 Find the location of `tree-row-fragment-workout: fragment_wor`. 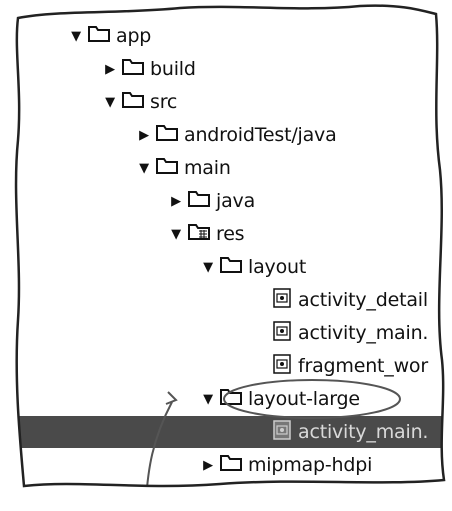

tree-row-fragment-workout: fragment_wor is located at coordinates (226, 366).